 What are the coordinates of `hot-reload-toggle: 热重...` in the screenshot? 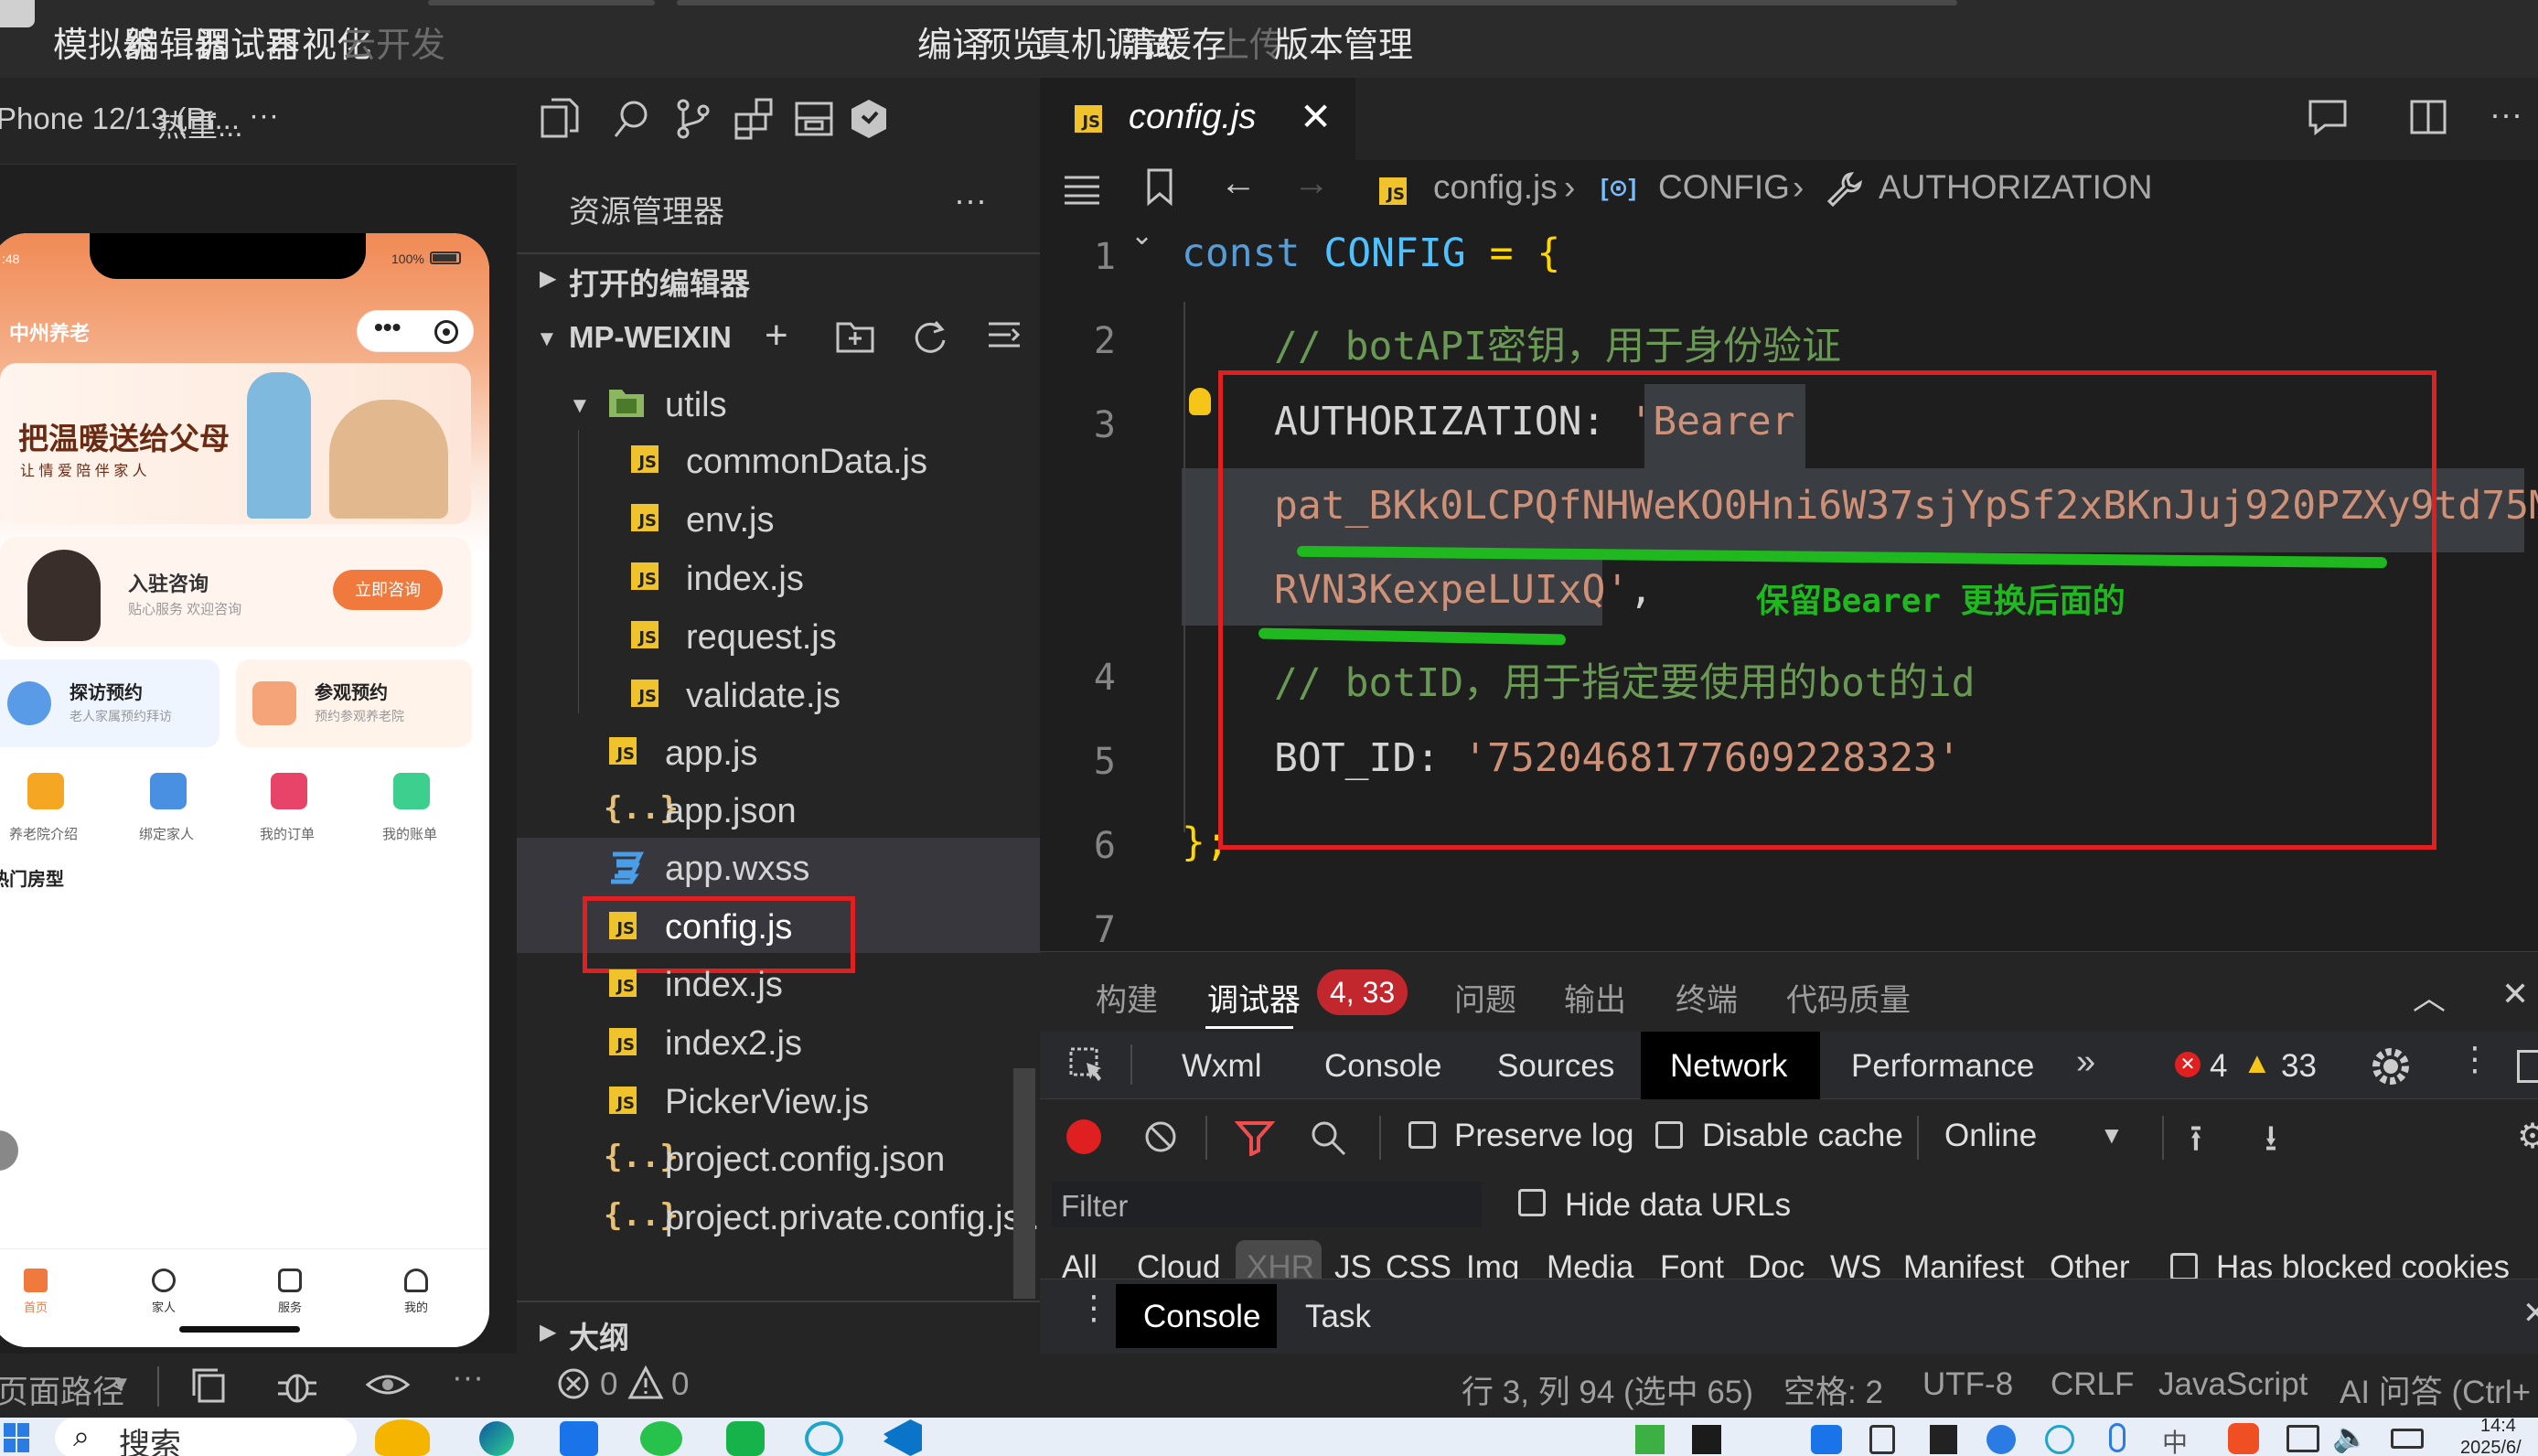 It's located at (200, 123).